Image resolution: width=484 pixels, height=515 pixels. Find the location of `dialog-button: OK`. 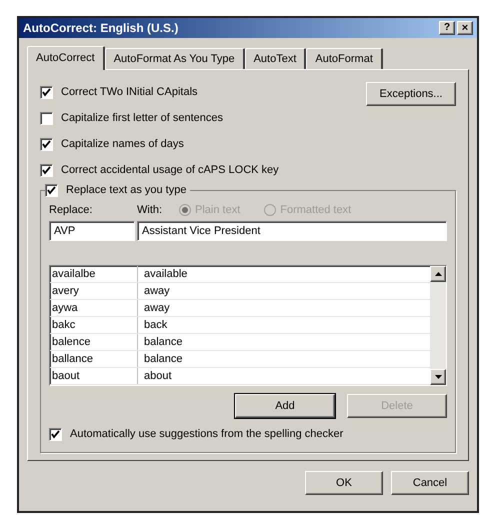

dialog-button: OK is located at coordinates (344, 483).